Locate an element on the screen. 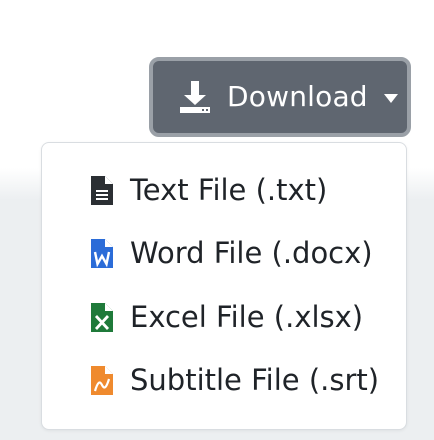 Image resolution: width=434 pixels, height=440 pixels. download-button-label: Download is located at coordinates (297, 96).